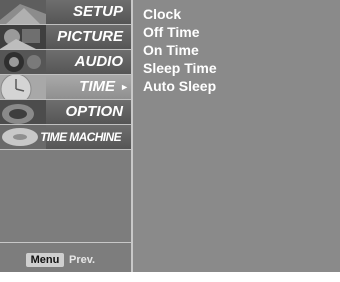 The width and height of the screenshot is (340, 282). I want to click on sidebar-item-option: OPTION, so click(65, 112).